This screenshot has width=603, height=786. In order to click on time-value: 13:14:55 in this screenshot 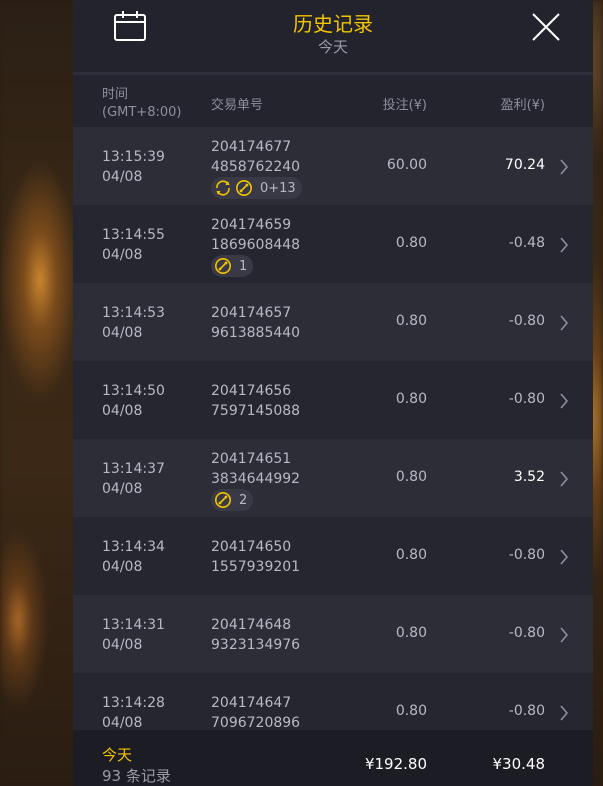, I will do `click(133, 235)`.